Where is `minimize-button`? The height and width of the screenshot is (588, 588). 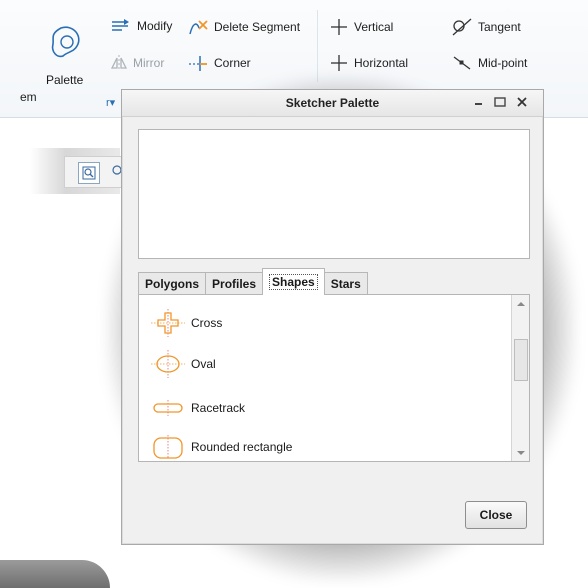 minimize-button is located at coordinates (479, 102).